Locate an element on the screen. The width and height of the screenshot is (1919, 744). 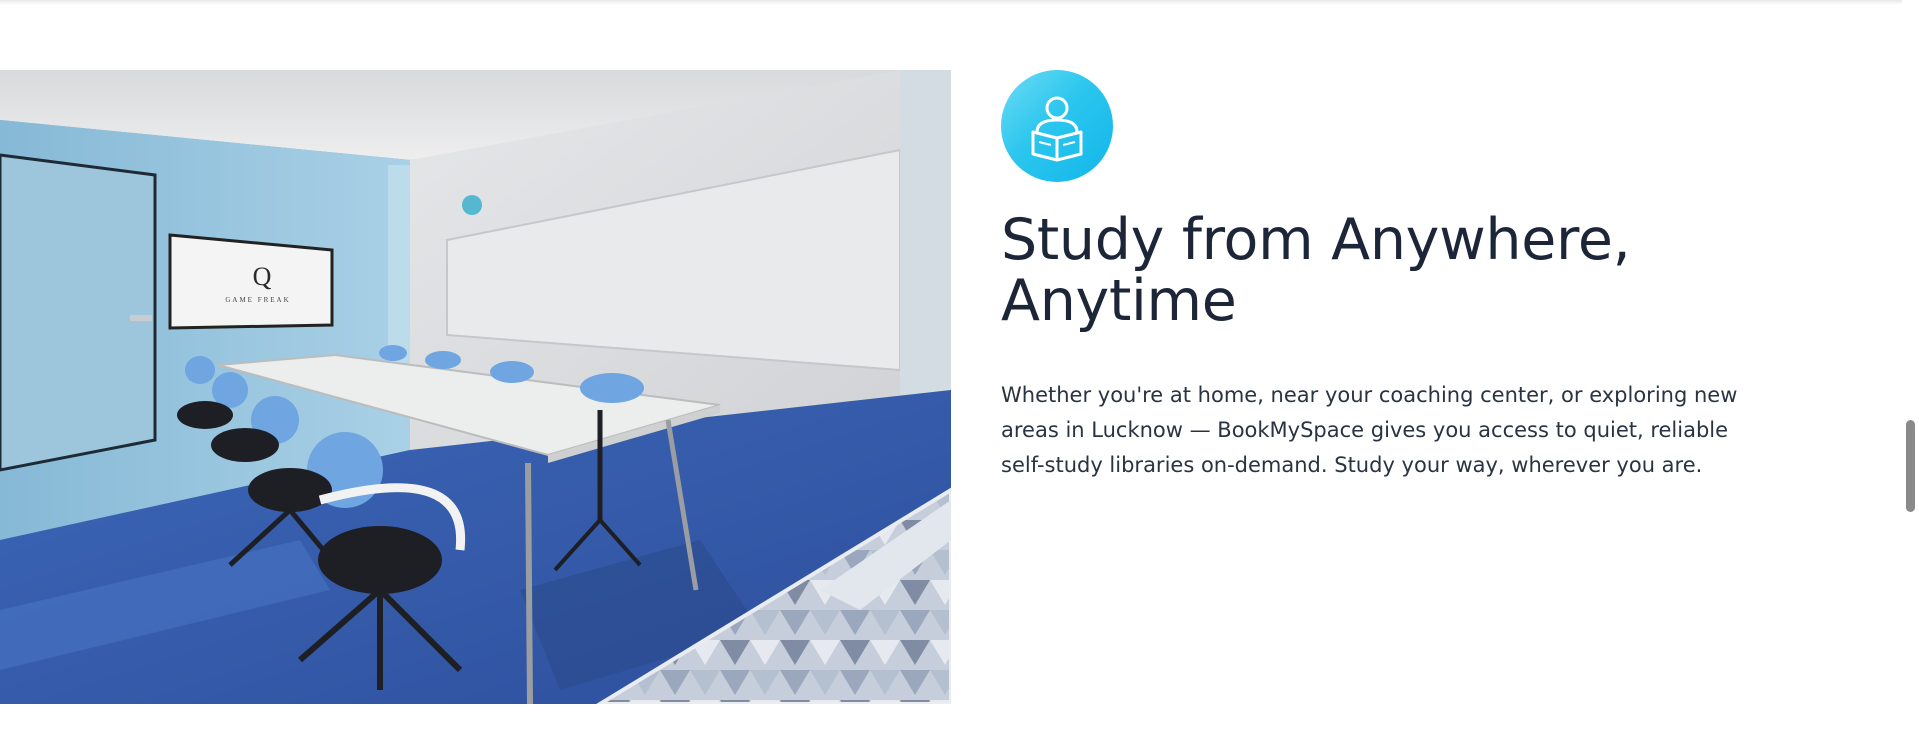
reading-person-icon is located at coordinates (1057, 126).